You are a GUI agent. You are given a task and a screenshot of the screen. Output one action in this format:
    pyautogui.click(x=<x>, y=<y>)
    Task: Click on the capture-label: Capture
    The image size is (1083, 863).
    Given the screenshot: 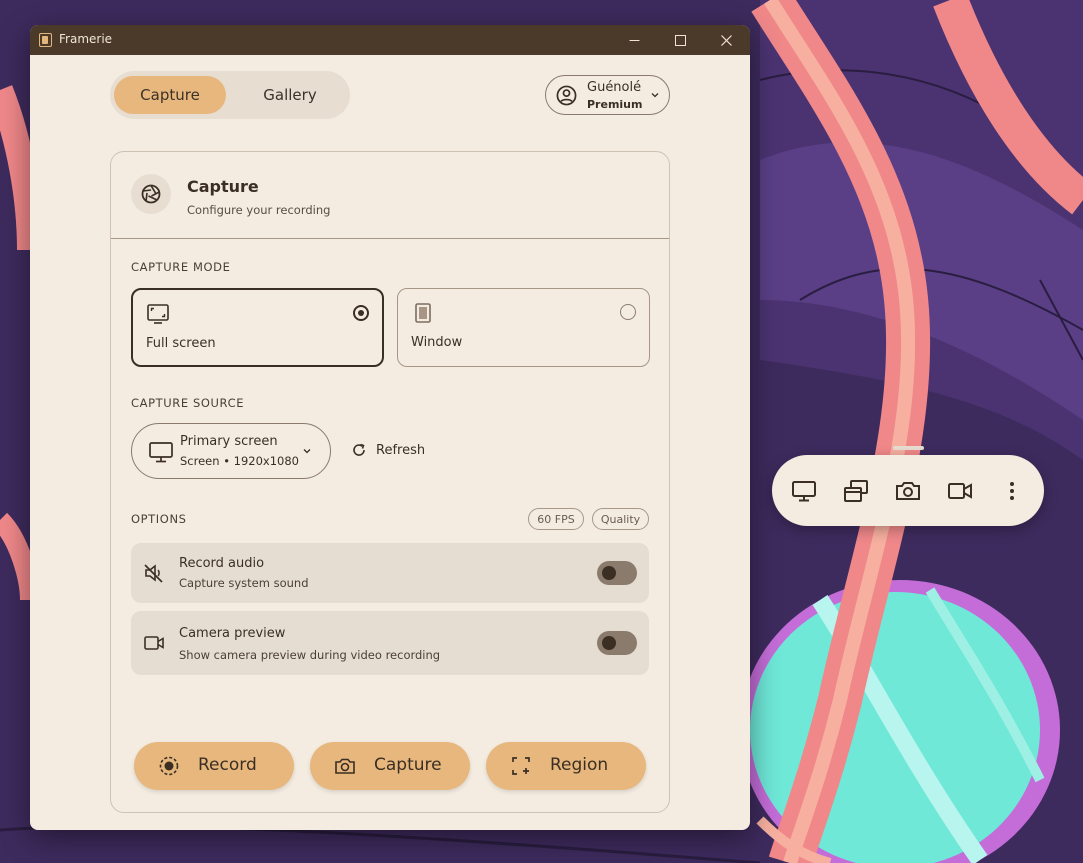 What is the action you would take?
    pyautogui.click(x=408, y=765)
    